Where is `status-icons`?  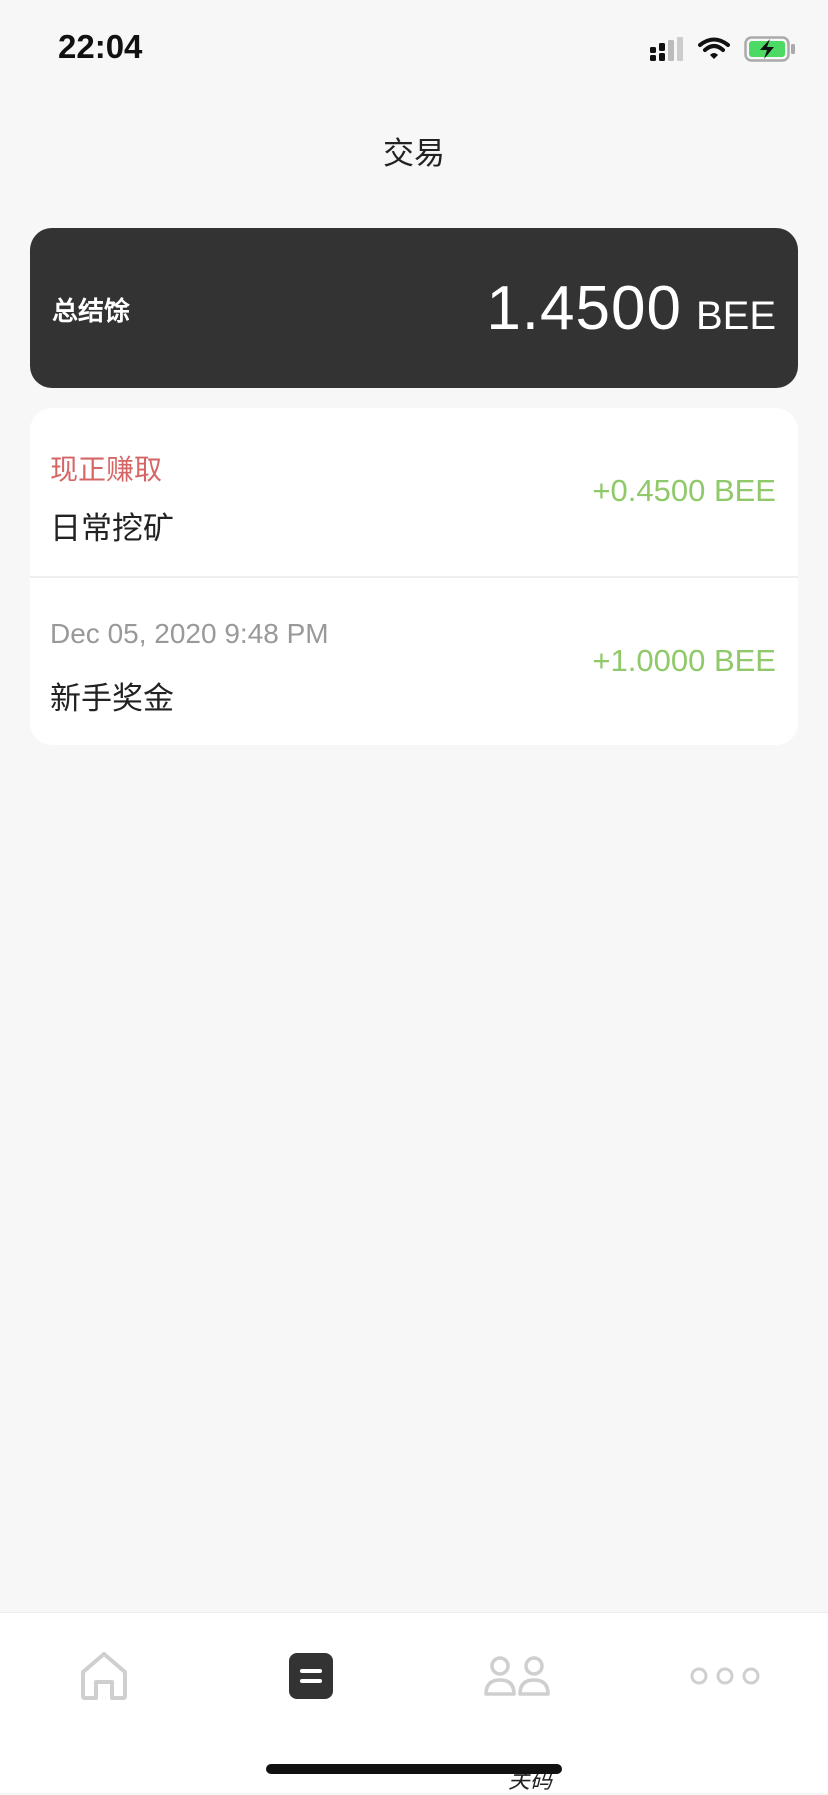 status-icons is located at coordinates (723, 49).